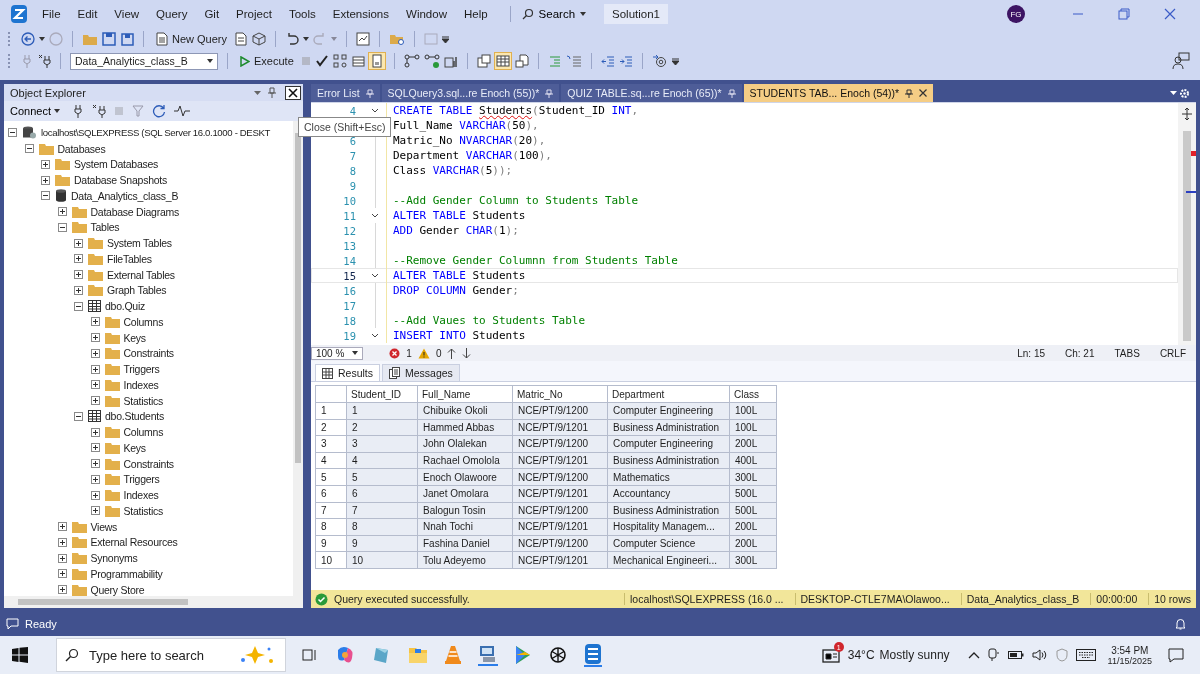  I want to click on column-header: Class, so click(753, 394).